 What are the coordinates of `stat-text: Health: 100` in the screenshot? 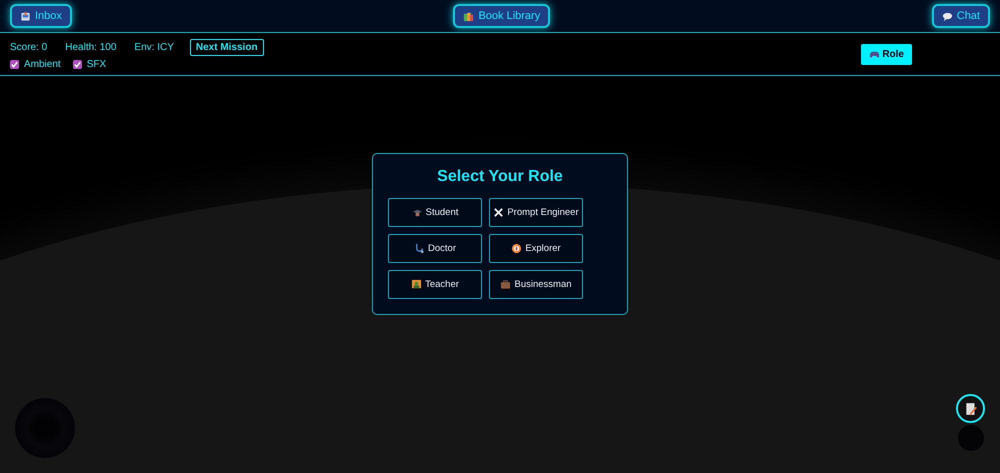 It's located at (90, 47).